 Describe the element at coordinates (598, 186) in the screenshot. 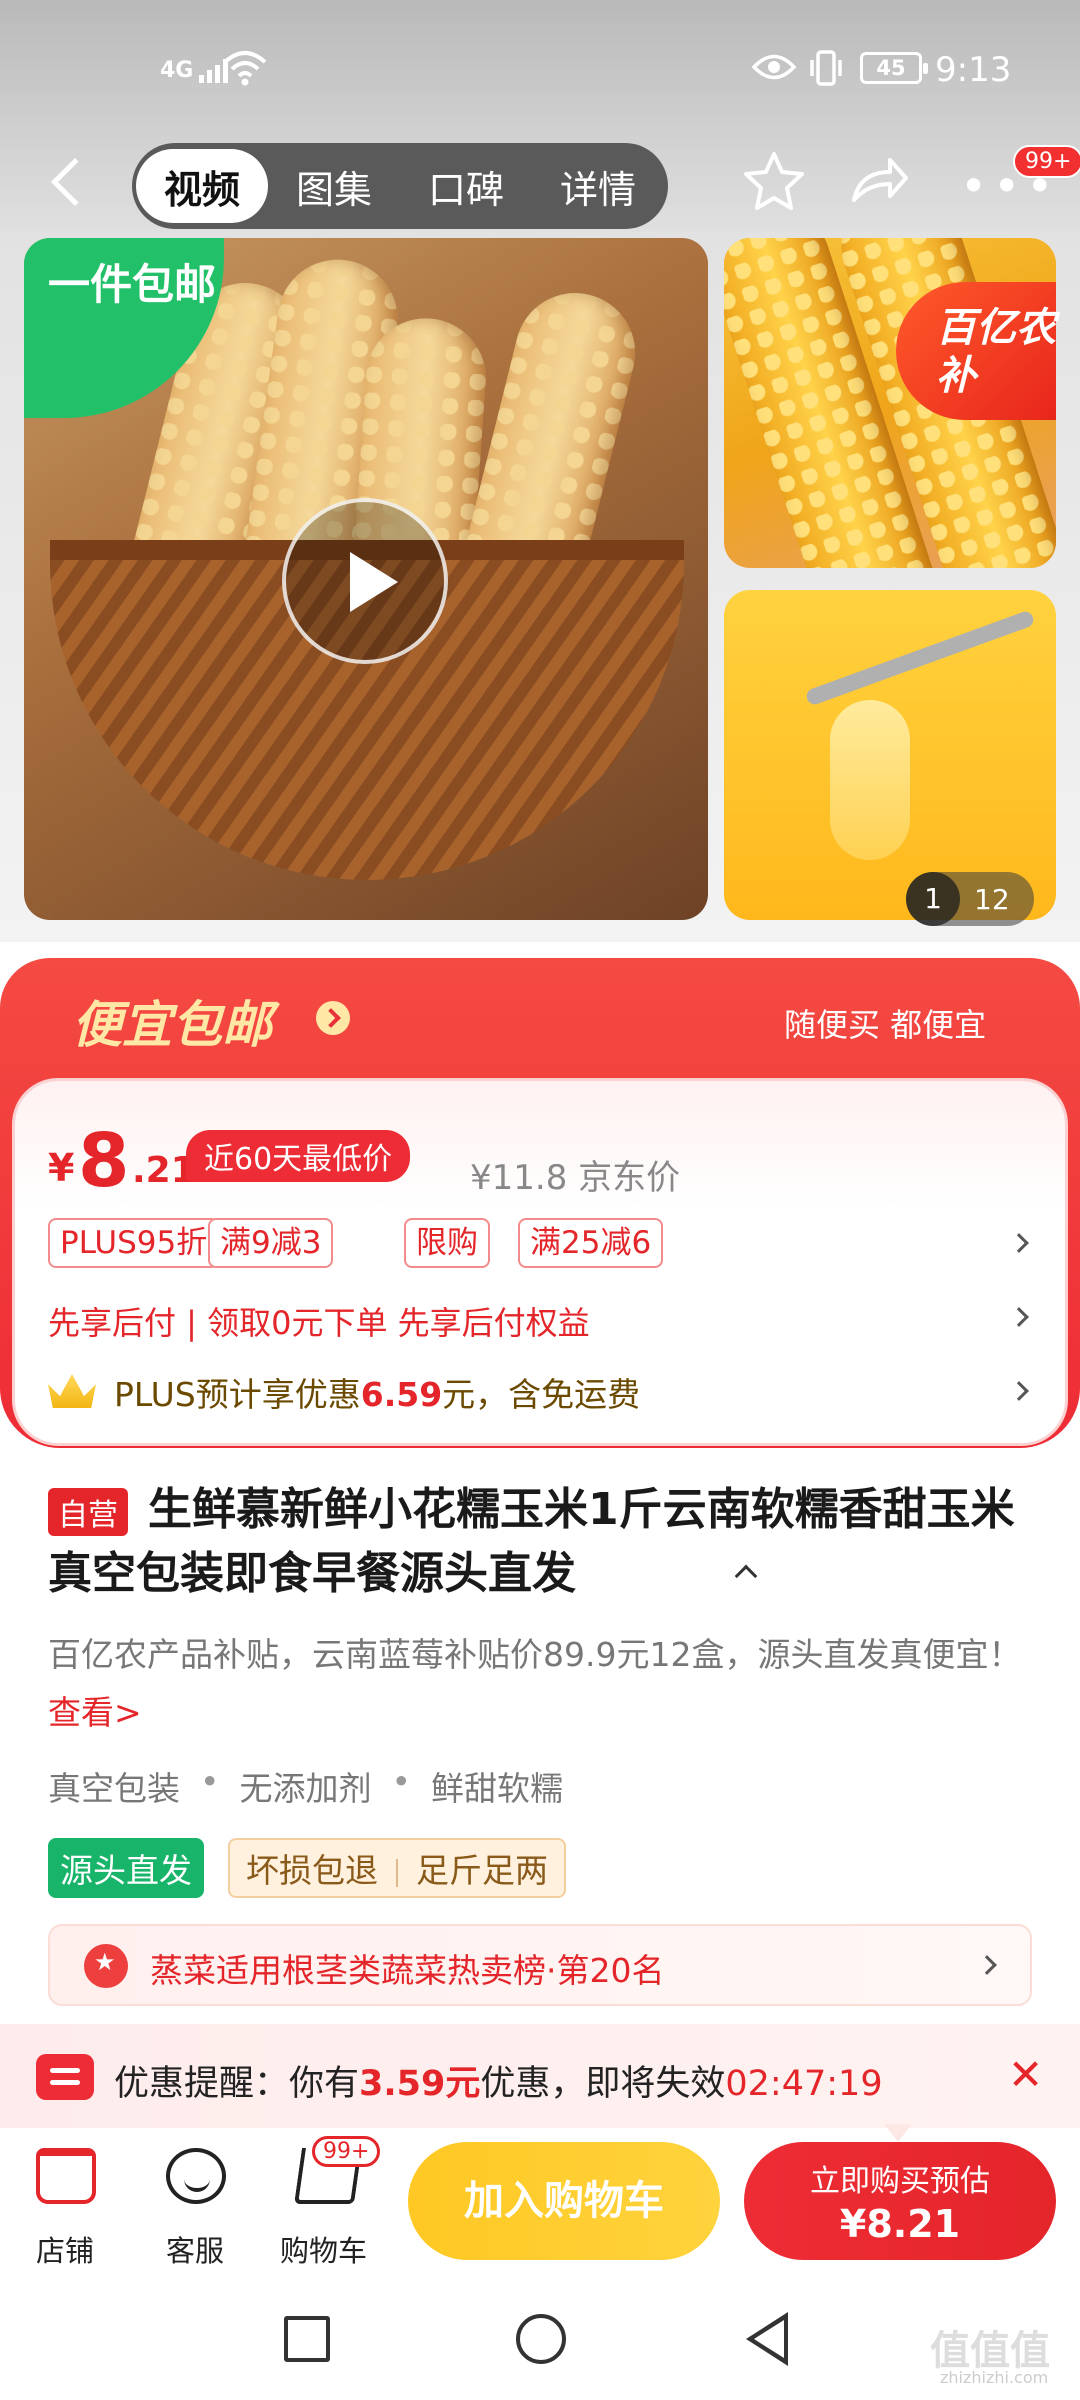

I see `tab-details: 详情` at that location.